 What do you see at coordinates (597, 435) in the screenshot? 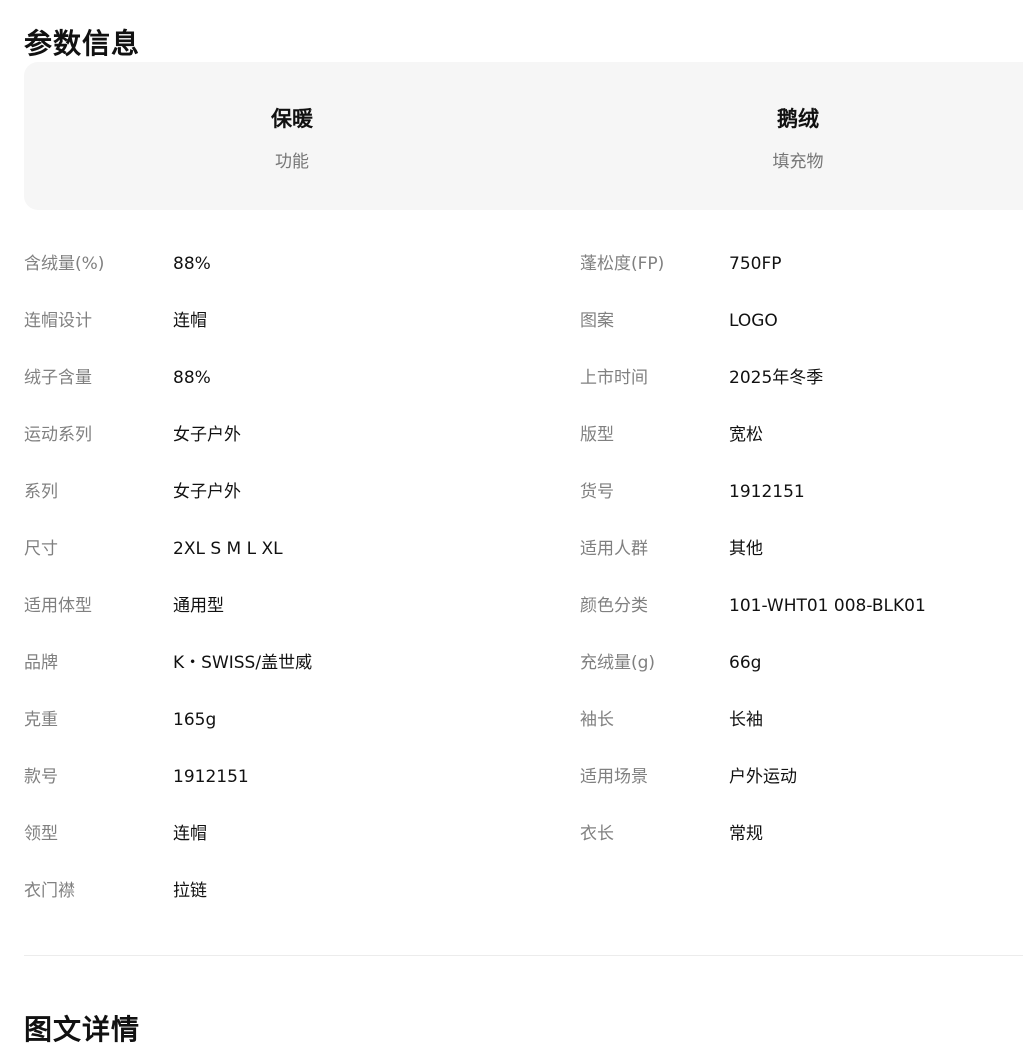
I see `spec-label: 版型` at bounding box center [597, 435].